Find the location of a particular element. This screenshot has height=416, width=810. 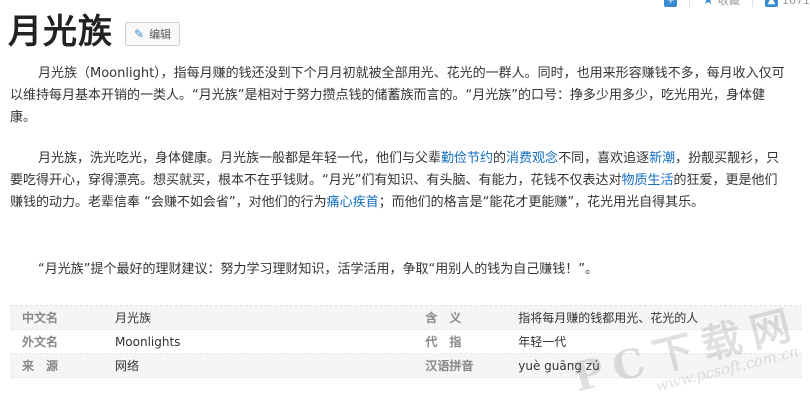

info-value: Moonlights is located at coordinates (147, 341).